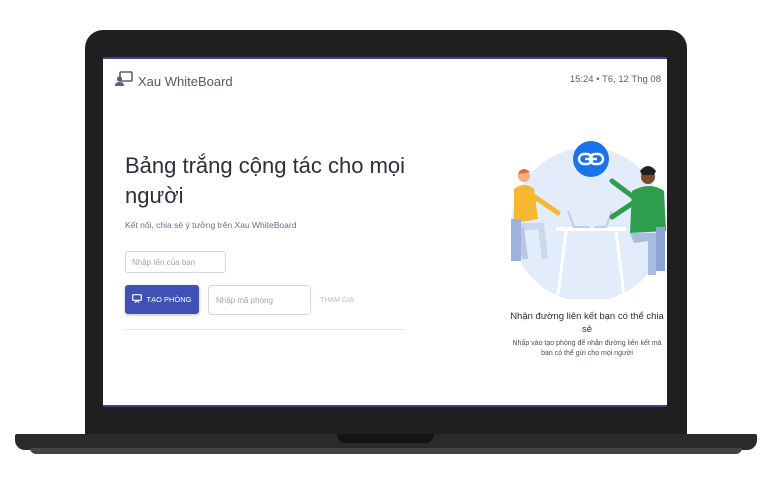  What do you see at coordinates (265, 180) in the screenshot?
I see `hero-title: Bảng trắng cộng tác cho mọi người` at bounding box center [265, 180].